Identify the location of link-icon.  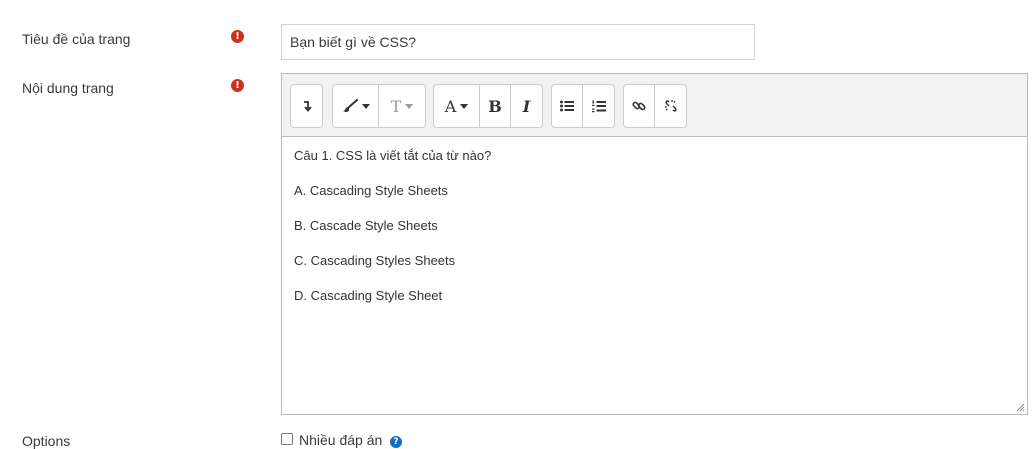
(639, 106).